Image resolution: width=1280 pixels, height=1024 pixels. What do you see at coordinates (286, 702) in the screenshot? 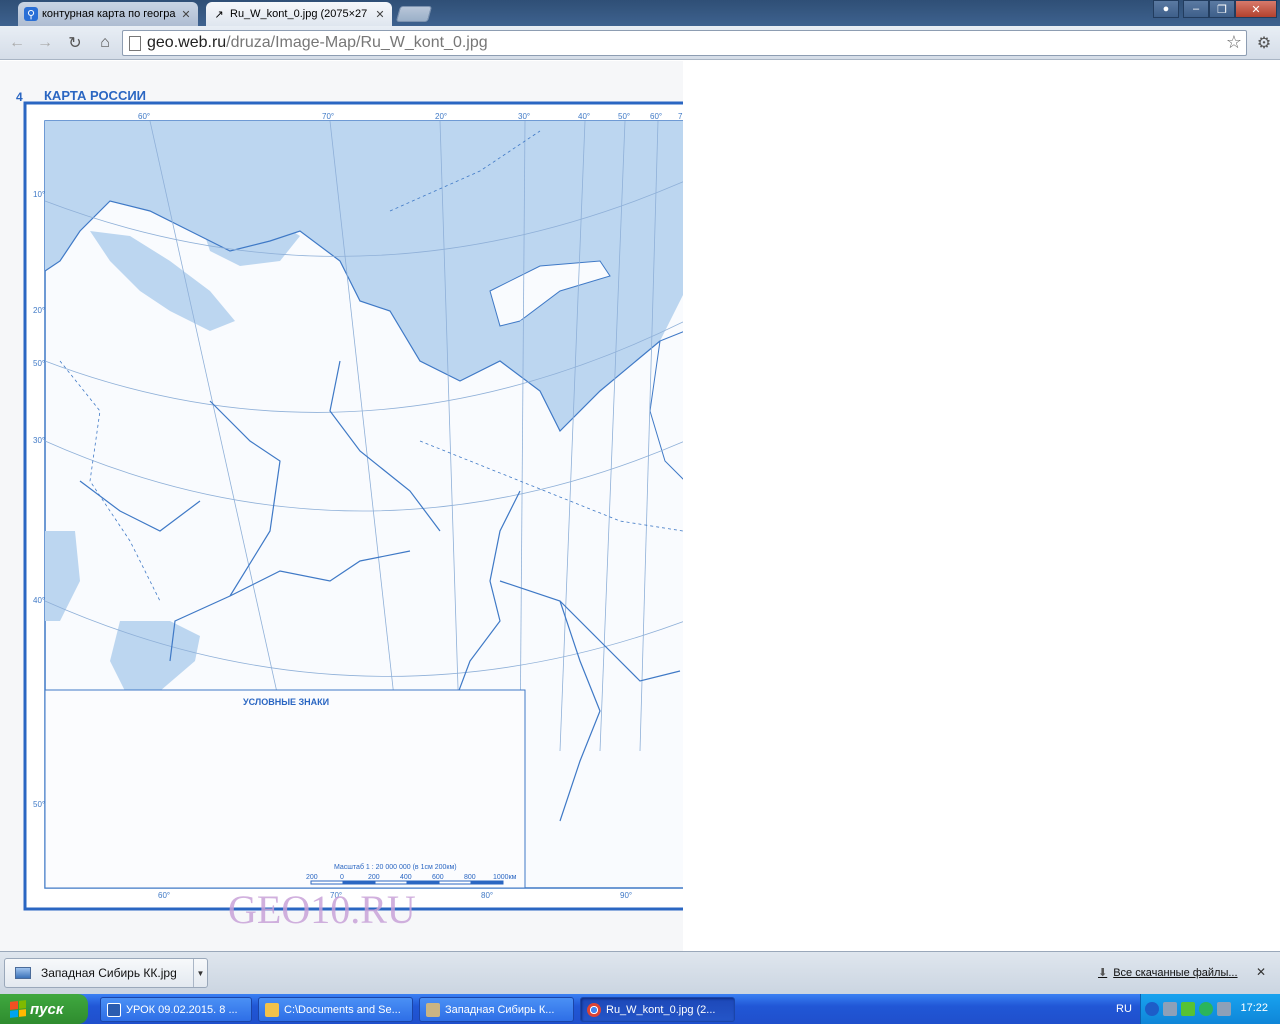
I see `legend-title: УСЛОВНЫЕ ЗНАКИ` at bounding box center [286, 702].